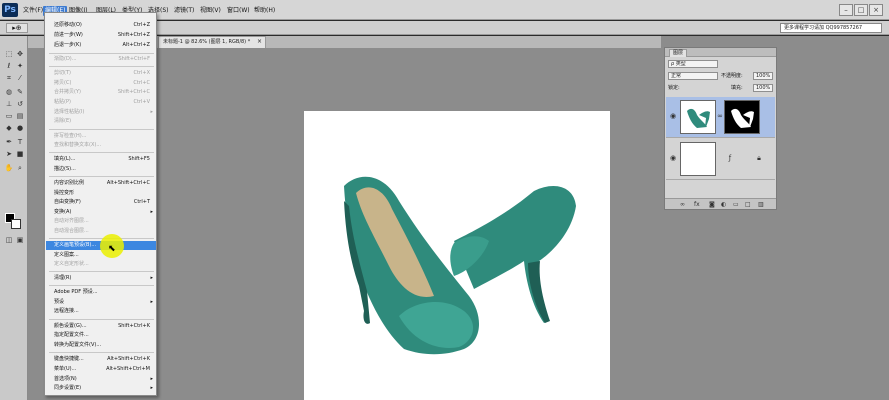  Describe the element at coordinates (712, 204) in the screenshot. I see `add-mask-icon: ◙` at that location.